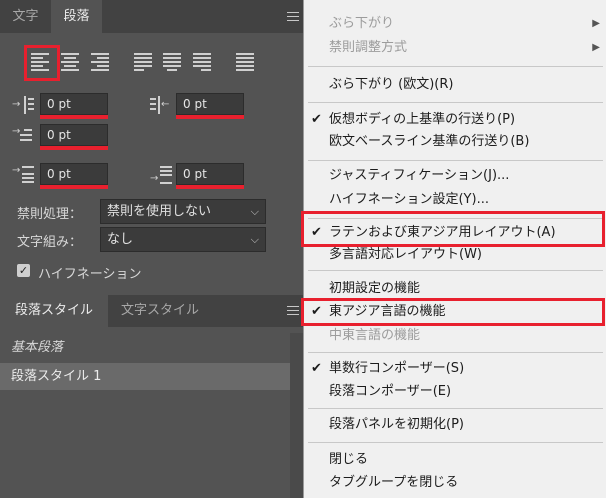 The image size is (606, 498). Describe the element at coordinates (74, 135) in the screenshot. I see `first-line-indent-field: 0 pt` at that location.